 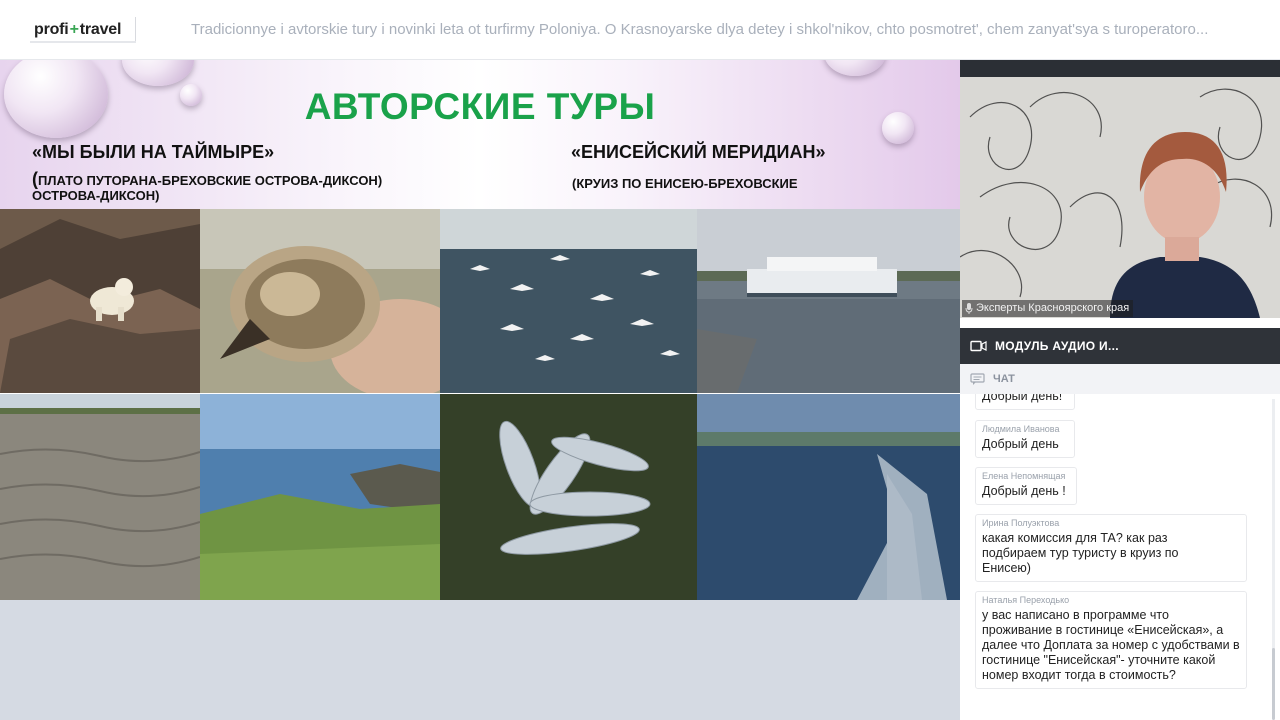 I want to click on logo-text-right: travel, so click(x=100, y=29).